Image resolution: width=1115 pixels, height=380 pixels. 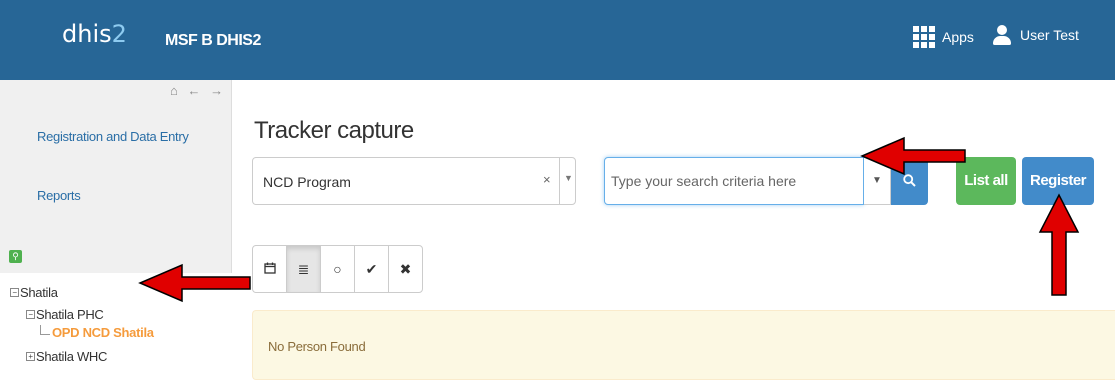 I want to click on tree-node-label: Shatila PHC, so click(x=70, y=314).